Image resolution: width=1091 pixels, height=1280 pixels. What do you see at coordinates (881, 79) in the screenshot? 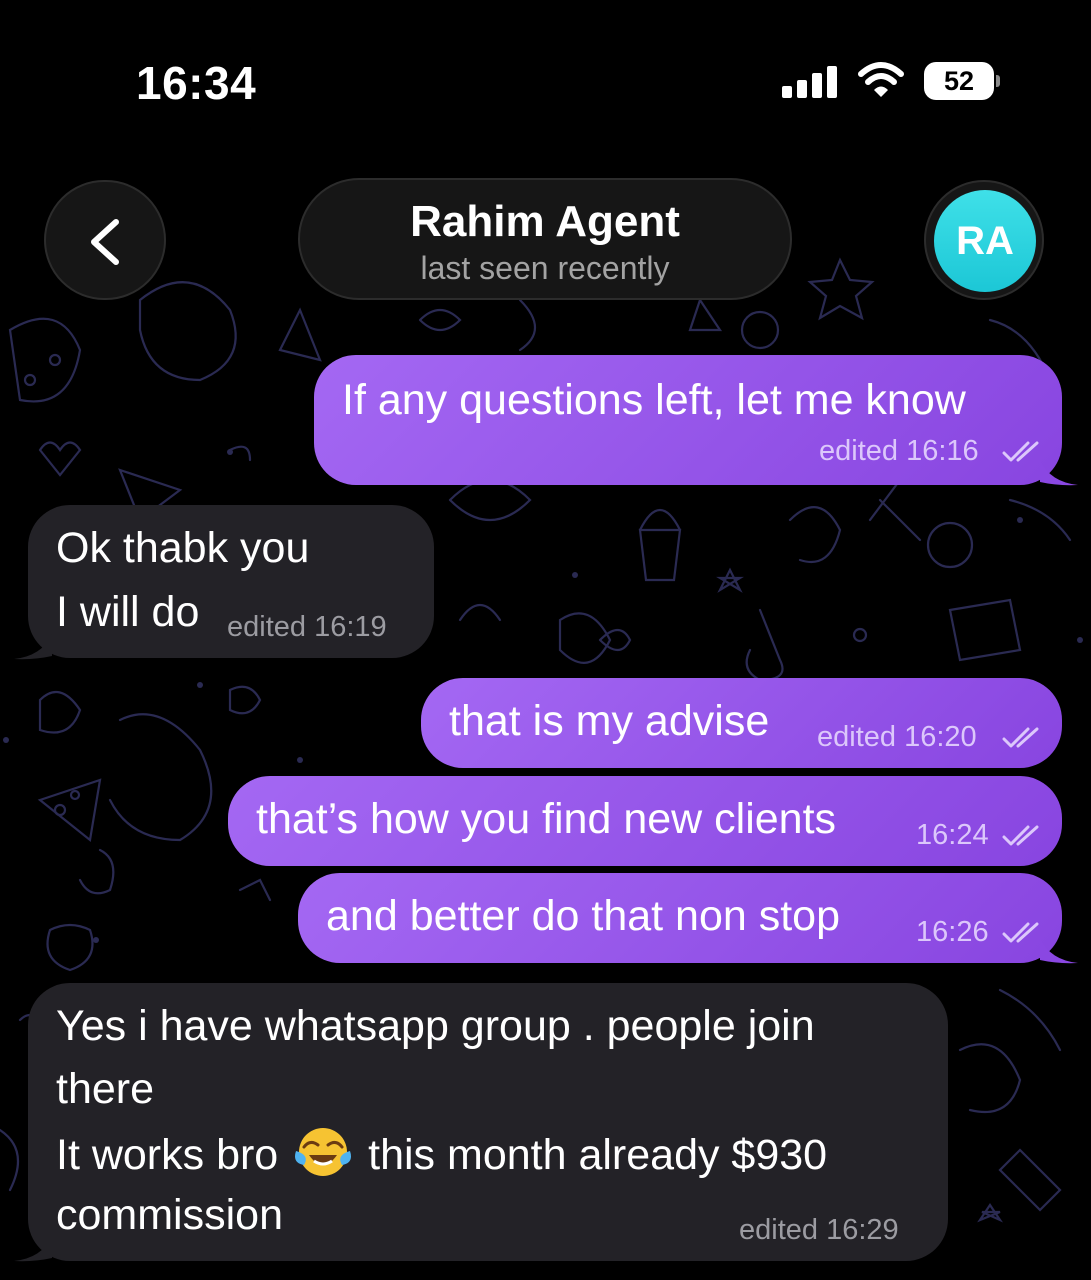
I see `wifi-icon` at bounding box center [881, 79].